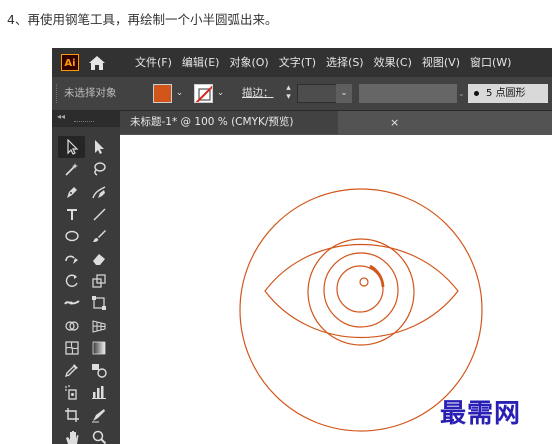  What do you see at coordinates (98, 236) in the screenshot?
I see `paintbrush-tool-icon` at bounding box center [98, 236].